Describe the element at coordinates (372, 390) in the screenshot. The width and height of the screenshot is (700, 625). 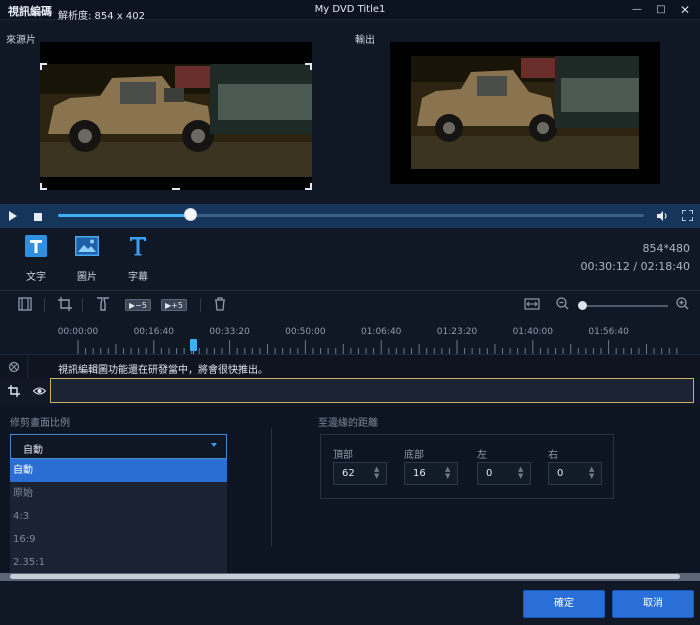
I see `crop-clip` at that location.